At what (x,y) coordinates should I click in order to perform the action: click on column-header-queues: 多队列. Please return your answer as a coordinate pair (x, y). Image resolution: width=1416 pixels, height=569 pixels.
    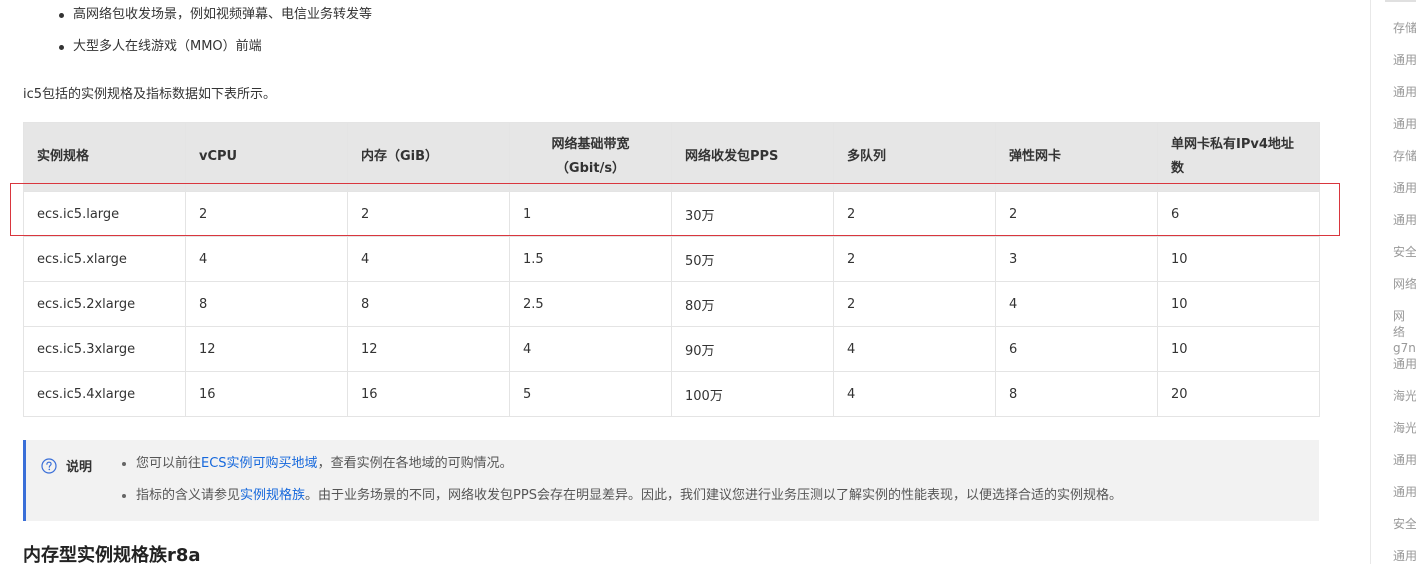
    Looking at the image, I should click on (914, 157).